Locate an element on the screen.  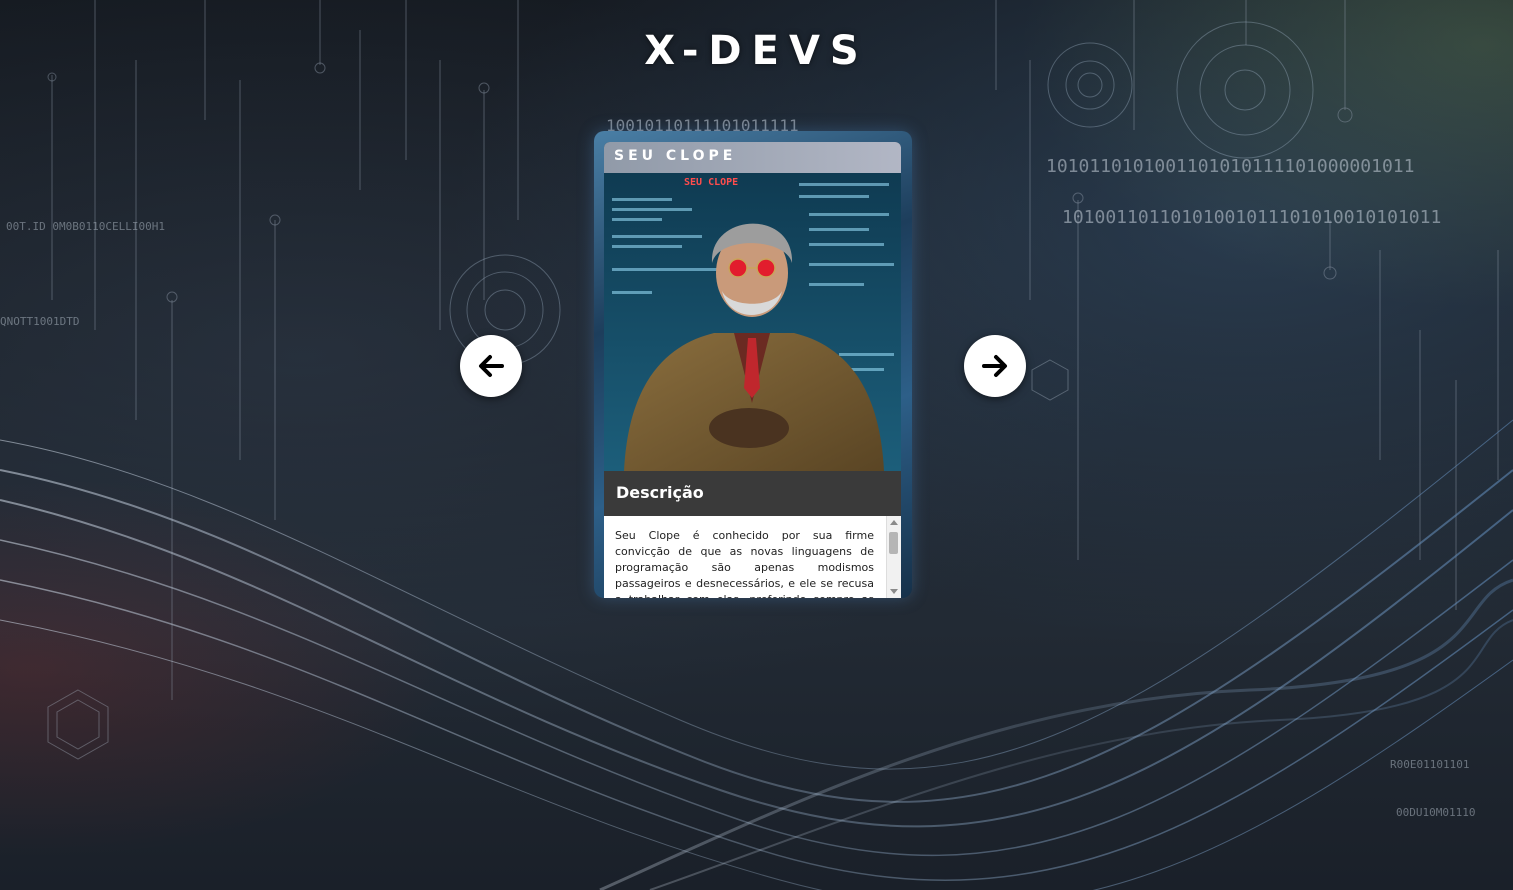
character-portrait: SEU CLOPE is located at coordinates (752, 322).